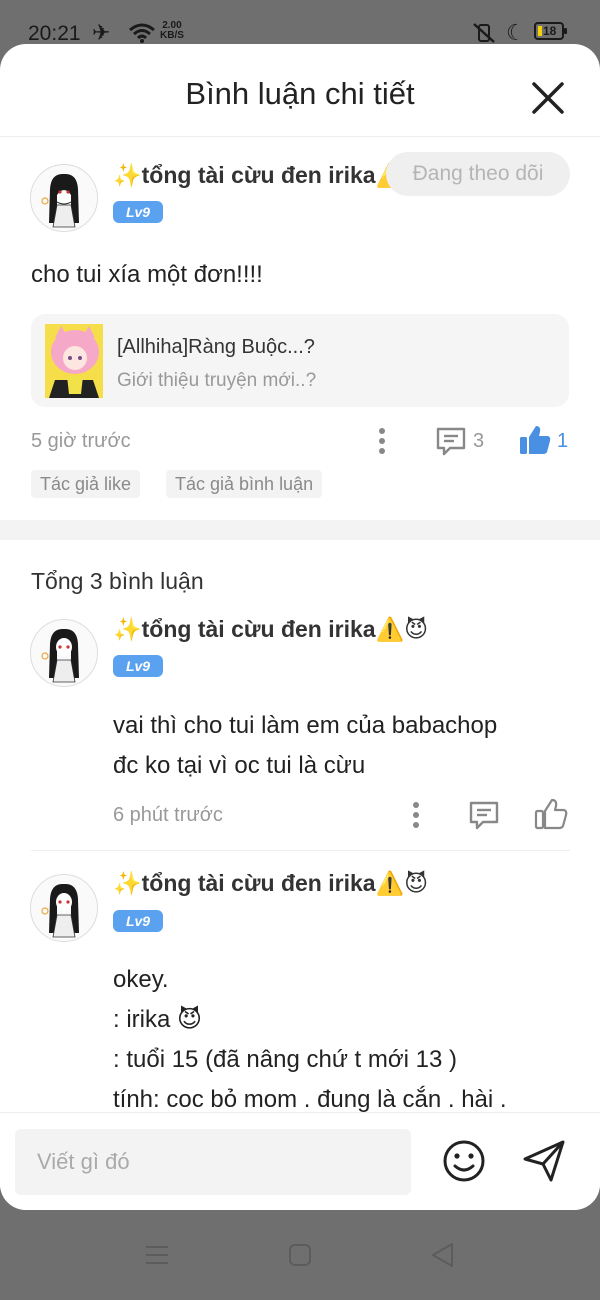 This screenshot has width=600, height=1300. Describe the element at coordinates (147, 274) in the screenshot. I see `post-text: cho tui xía một đơn!!!!` at that location.